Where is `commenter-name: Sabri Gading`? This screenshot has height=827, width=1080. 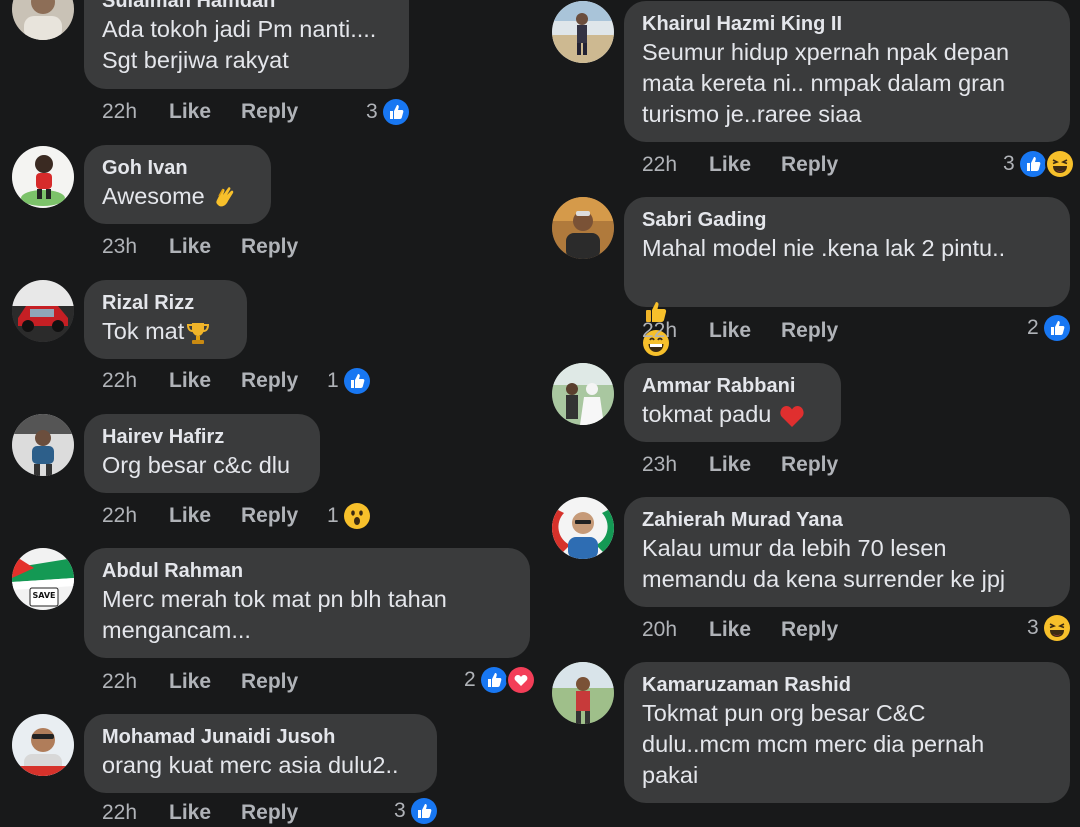
commenter-name: Sabri Gading is located at coordinates (847, 220).